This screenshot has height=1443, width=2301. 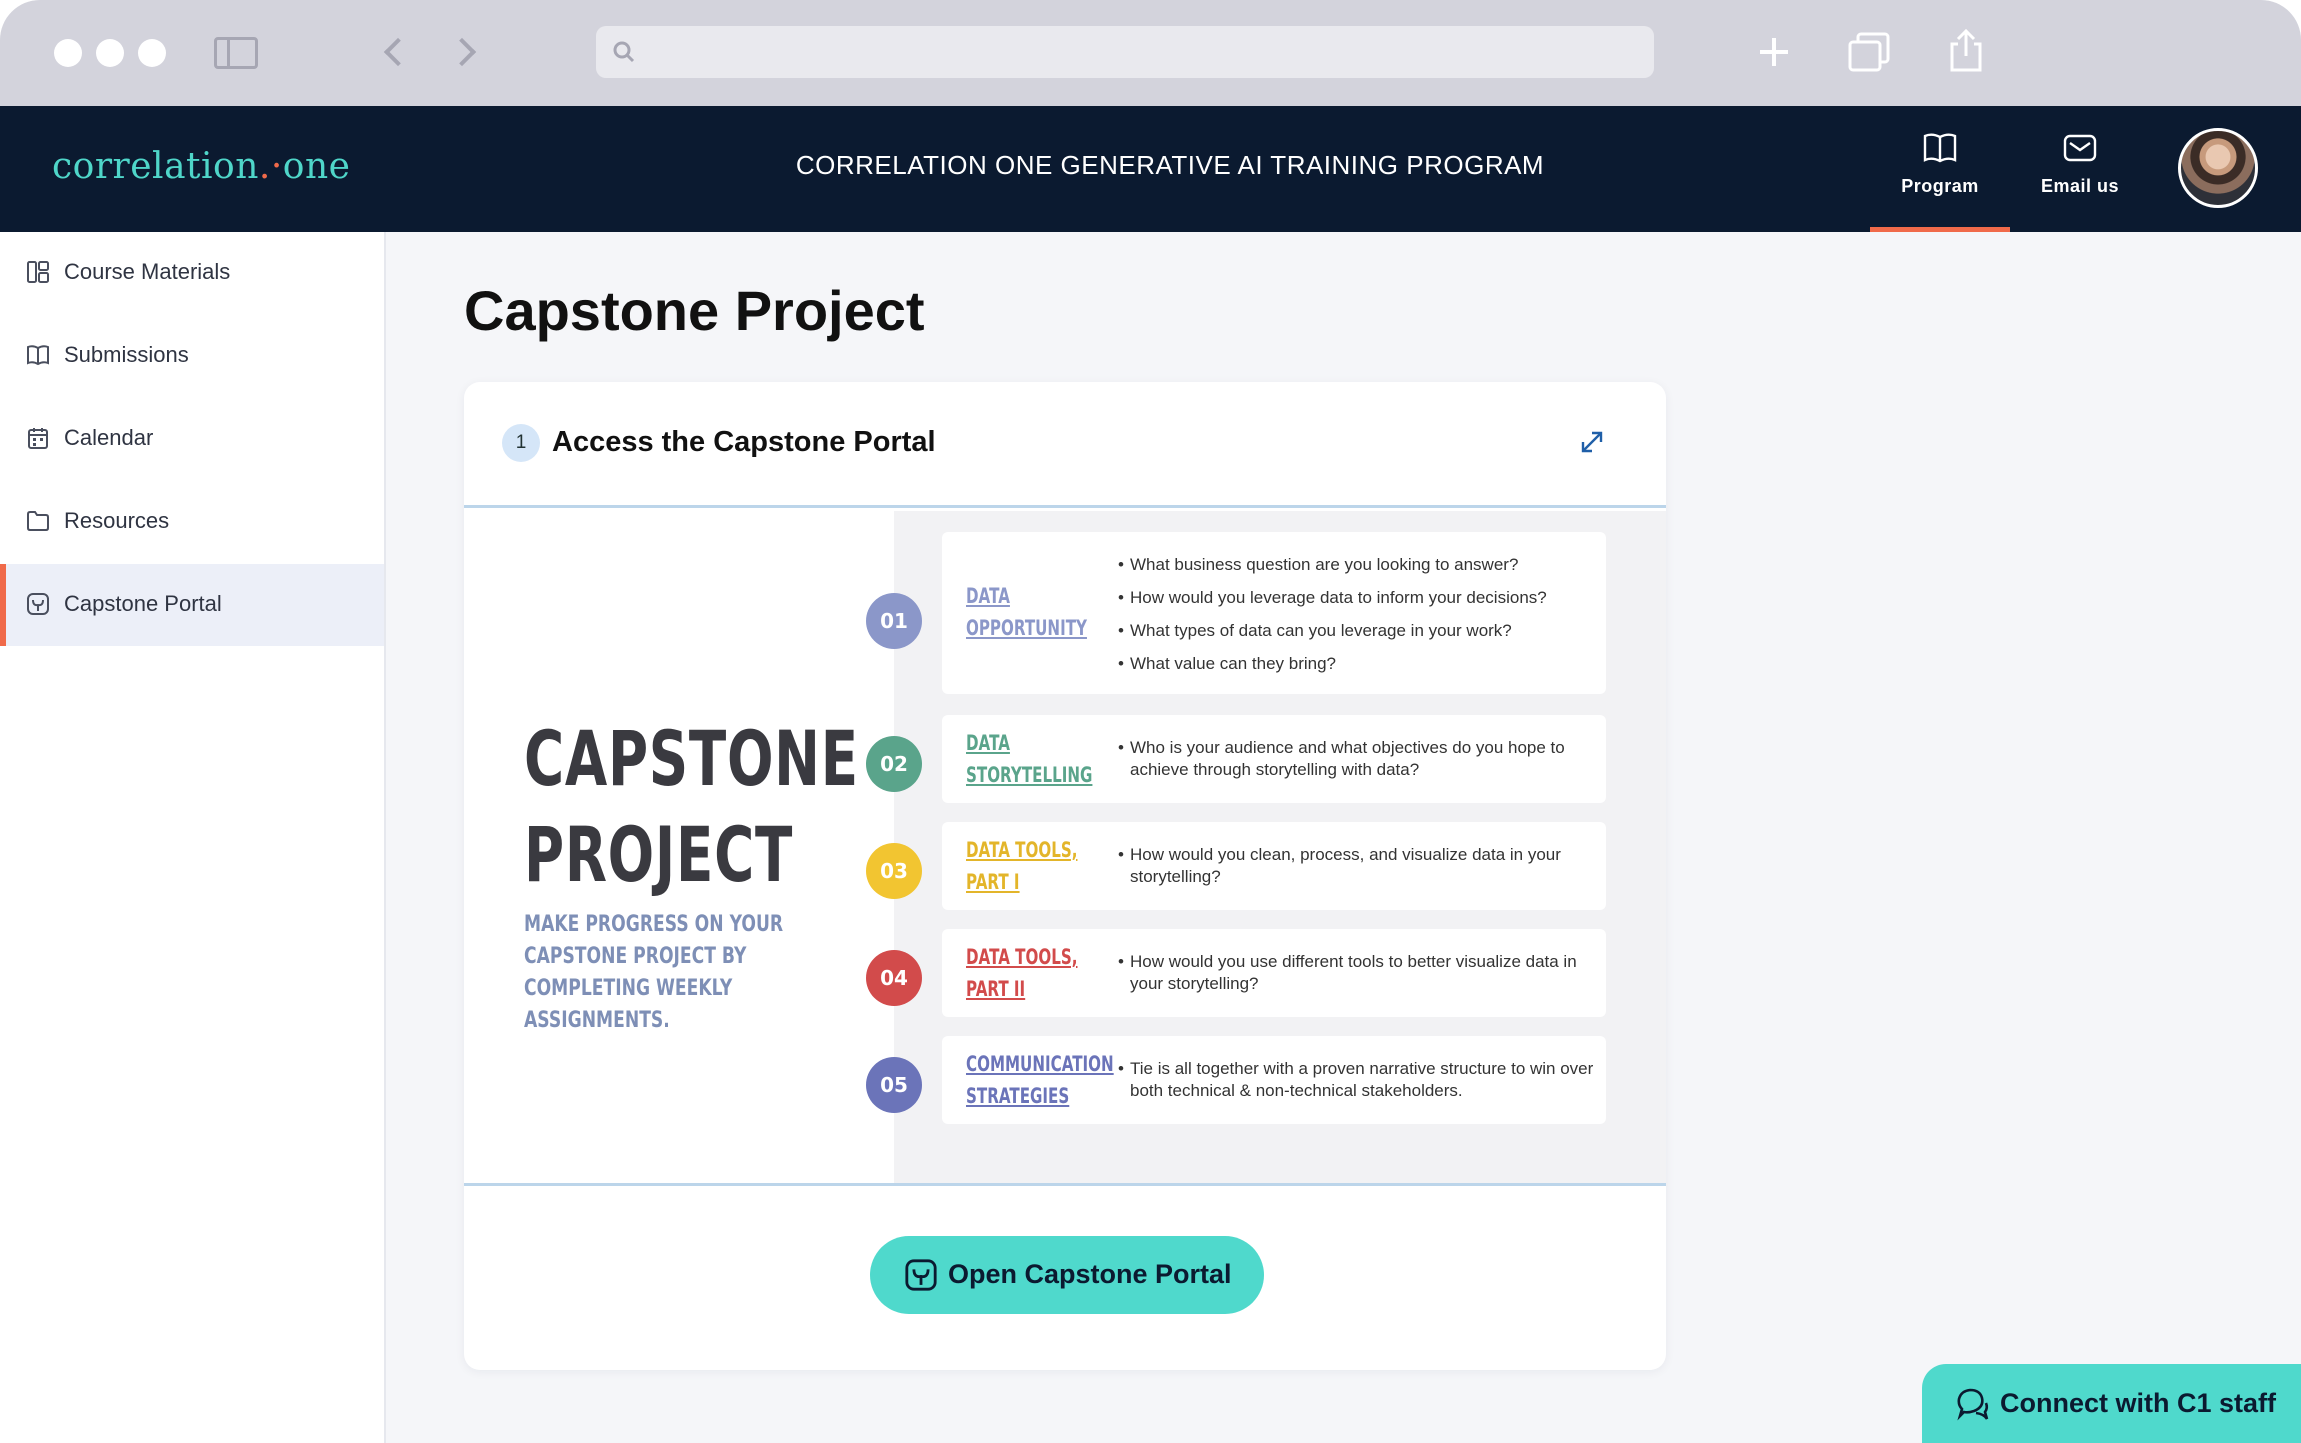 I want to click on connect-with-staff-button: Connect with C1 staff, so click(x=2111, y=1403).